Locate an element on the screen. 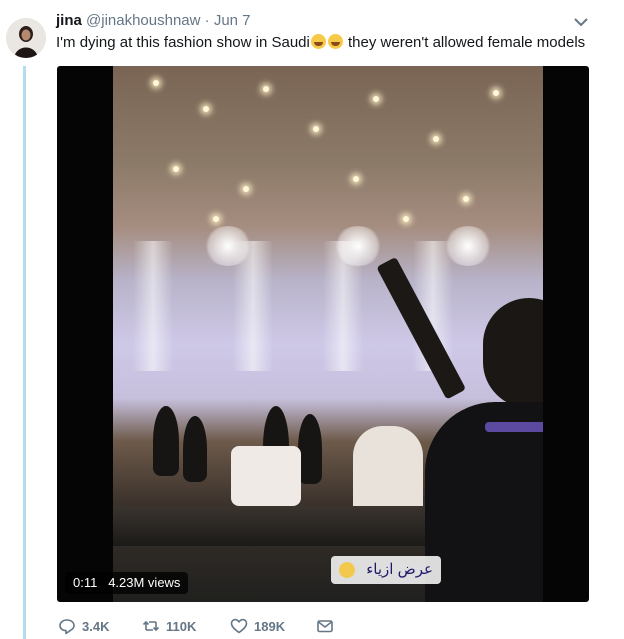 Image resolution: width=624 pixels, height=639 pixels. retweet-count: 110K is located at coordinates (181, 626).